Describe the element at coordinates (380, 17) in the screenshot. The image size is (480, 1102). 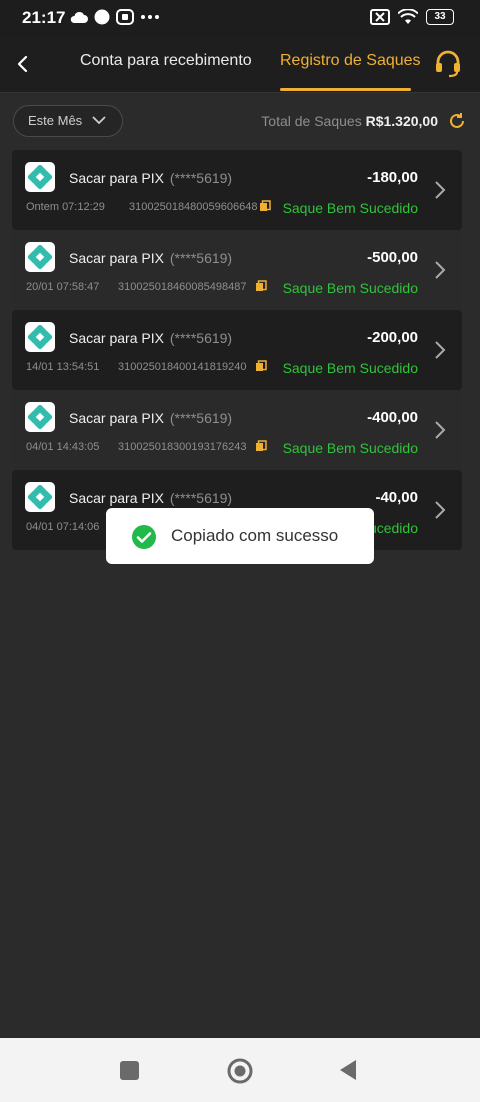
I see `sim-off-icon` at that location.